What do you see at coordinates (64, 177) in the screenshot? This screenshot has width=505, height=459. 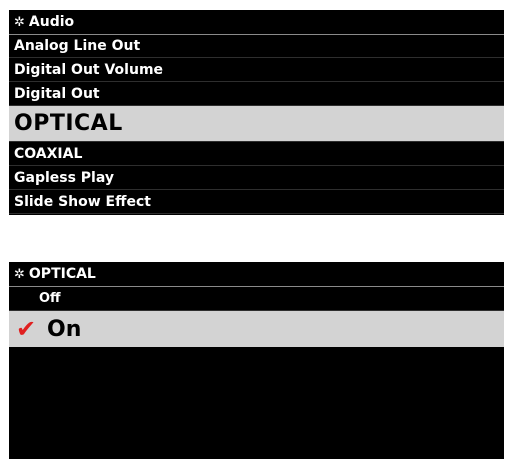 I see `menu-item-label: Gapless Play` at bounding box center [64, 177].